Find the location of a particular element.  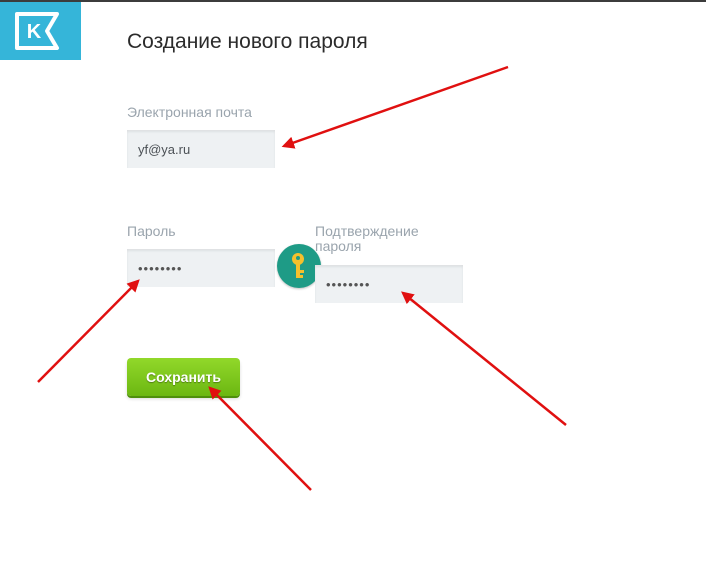

confirm-label-line2: пароля is located at coordinates (338, 246).